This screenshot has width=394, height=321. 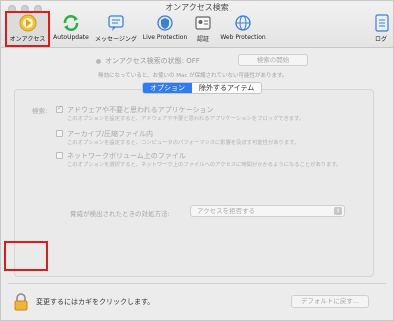 What do you see at coordinates (95, 302) in the screenshot?
I see `lock-hint: 変更するにはカギをクリックします。` at bounding box center [95, 302].